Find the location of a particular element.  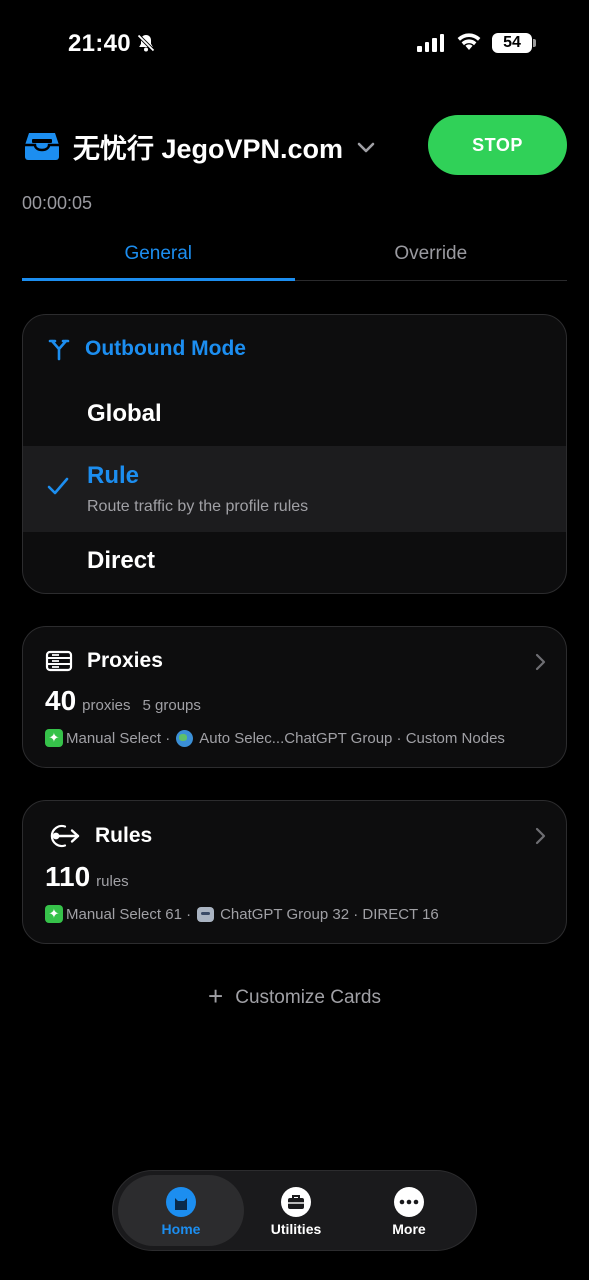

mode-option-label: Rule is located at coordinates (113, 475).